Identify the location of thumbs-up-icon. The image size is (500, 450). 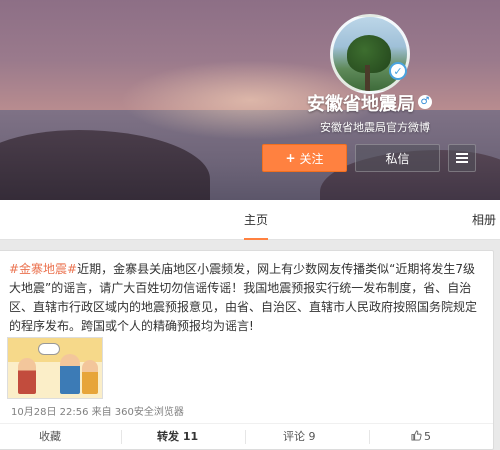
(416, 435).